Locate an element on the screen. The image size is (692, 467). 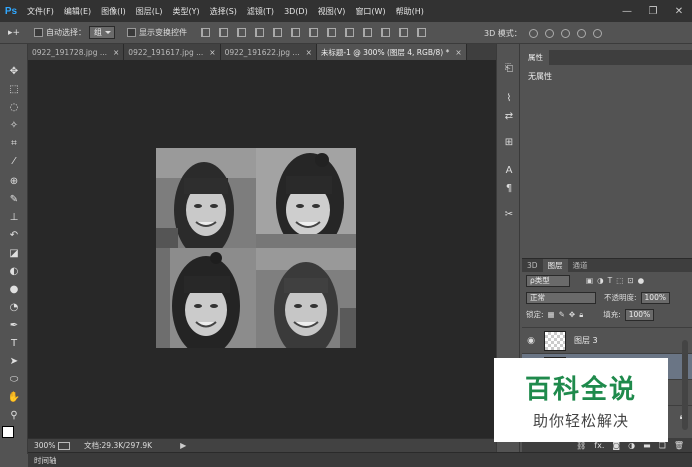
tab-doc-3-close-icon: × is located at coordinates (309, 52).